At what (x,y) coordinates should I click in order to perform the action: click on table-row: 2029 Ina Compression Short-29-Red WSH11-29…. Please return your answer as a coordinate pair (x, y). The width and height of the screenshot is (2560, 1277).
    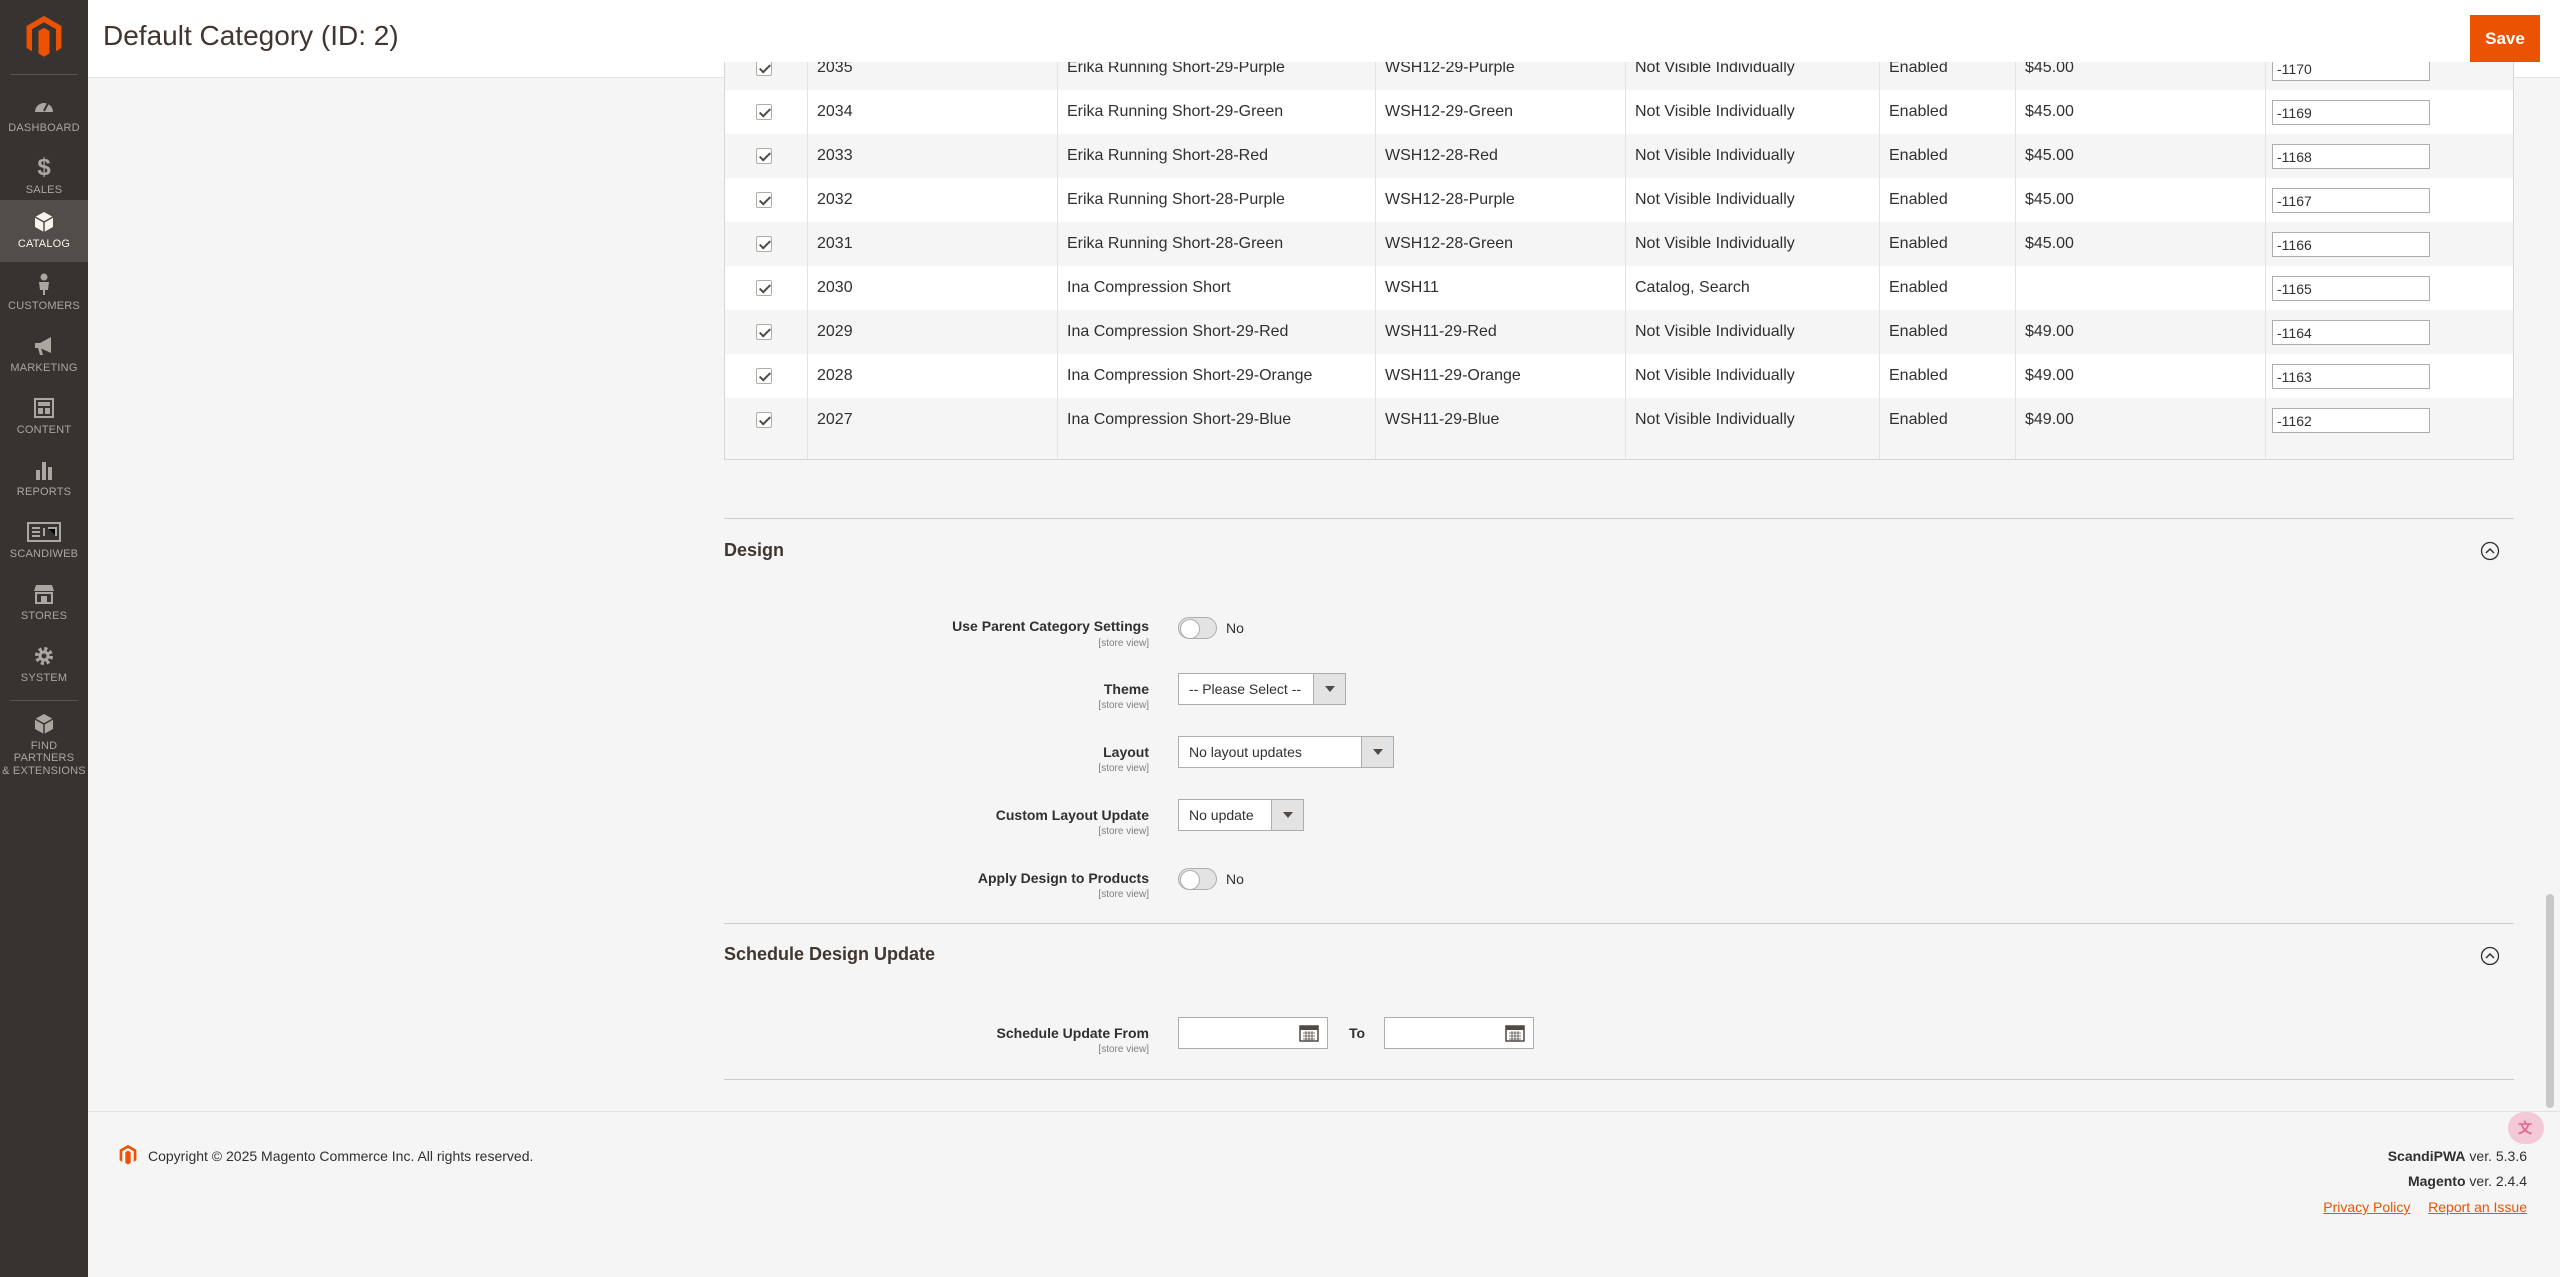
    Looking at the image, I should click on (1619, 332).